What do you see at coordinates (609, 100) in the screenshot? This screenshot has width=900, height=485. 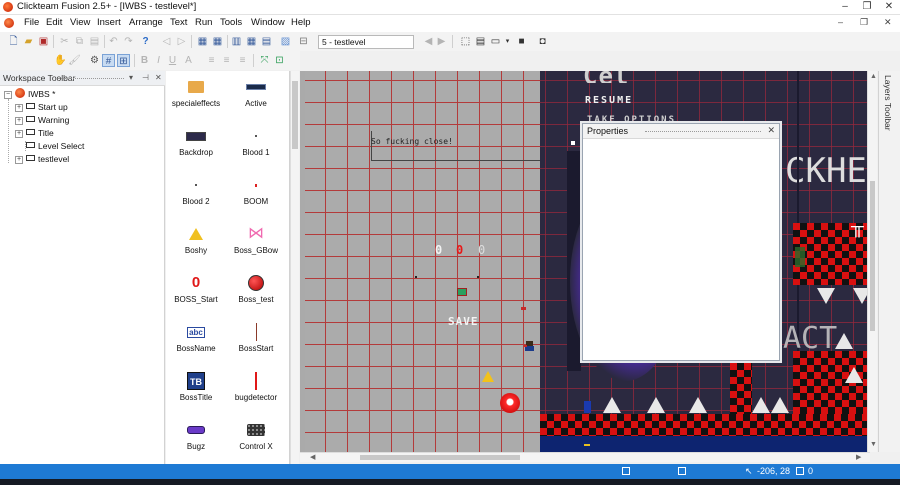 I see `menu-resume-text: RESUME` at bounding box center [609, 100].